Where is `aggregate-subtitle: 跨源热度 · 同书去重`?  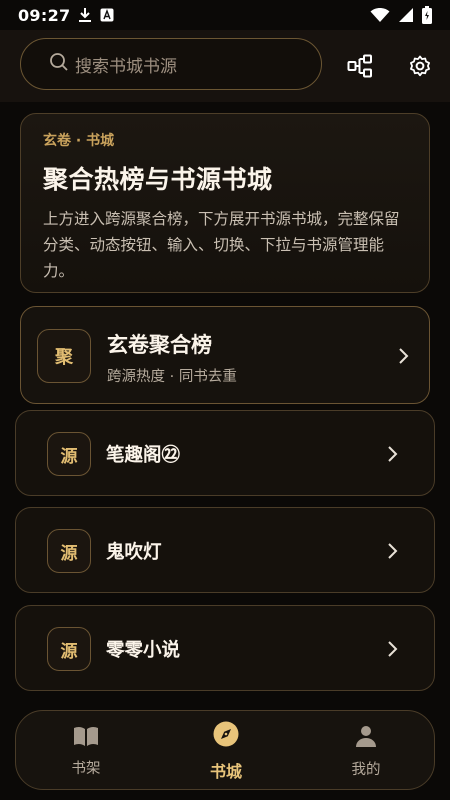 aggregate-subtitle: 跨源热度 · 同书去重 is located at coordinates (172, 377).